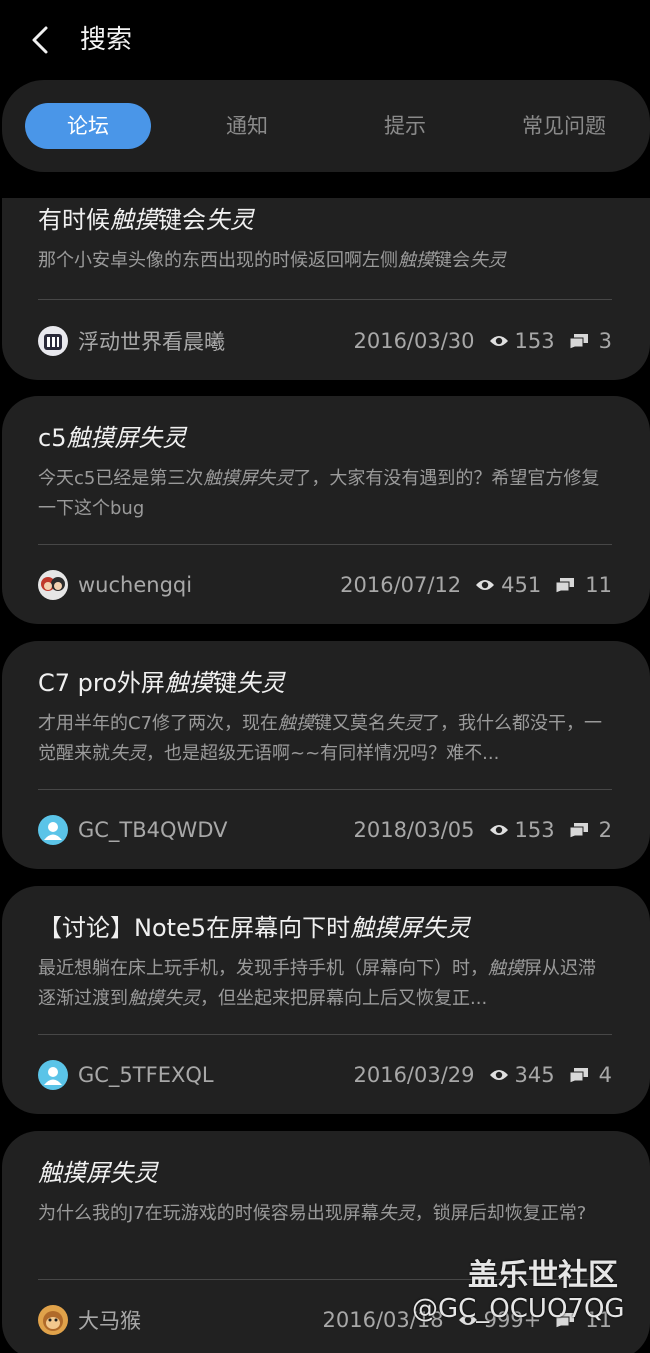 Image resolution: width=650 pixels, height=1353 pixels. What do you see at coordinates (209, 585) in the screenshot?
I see `post-author: wuchengqi` at bounding box center [209, 585].